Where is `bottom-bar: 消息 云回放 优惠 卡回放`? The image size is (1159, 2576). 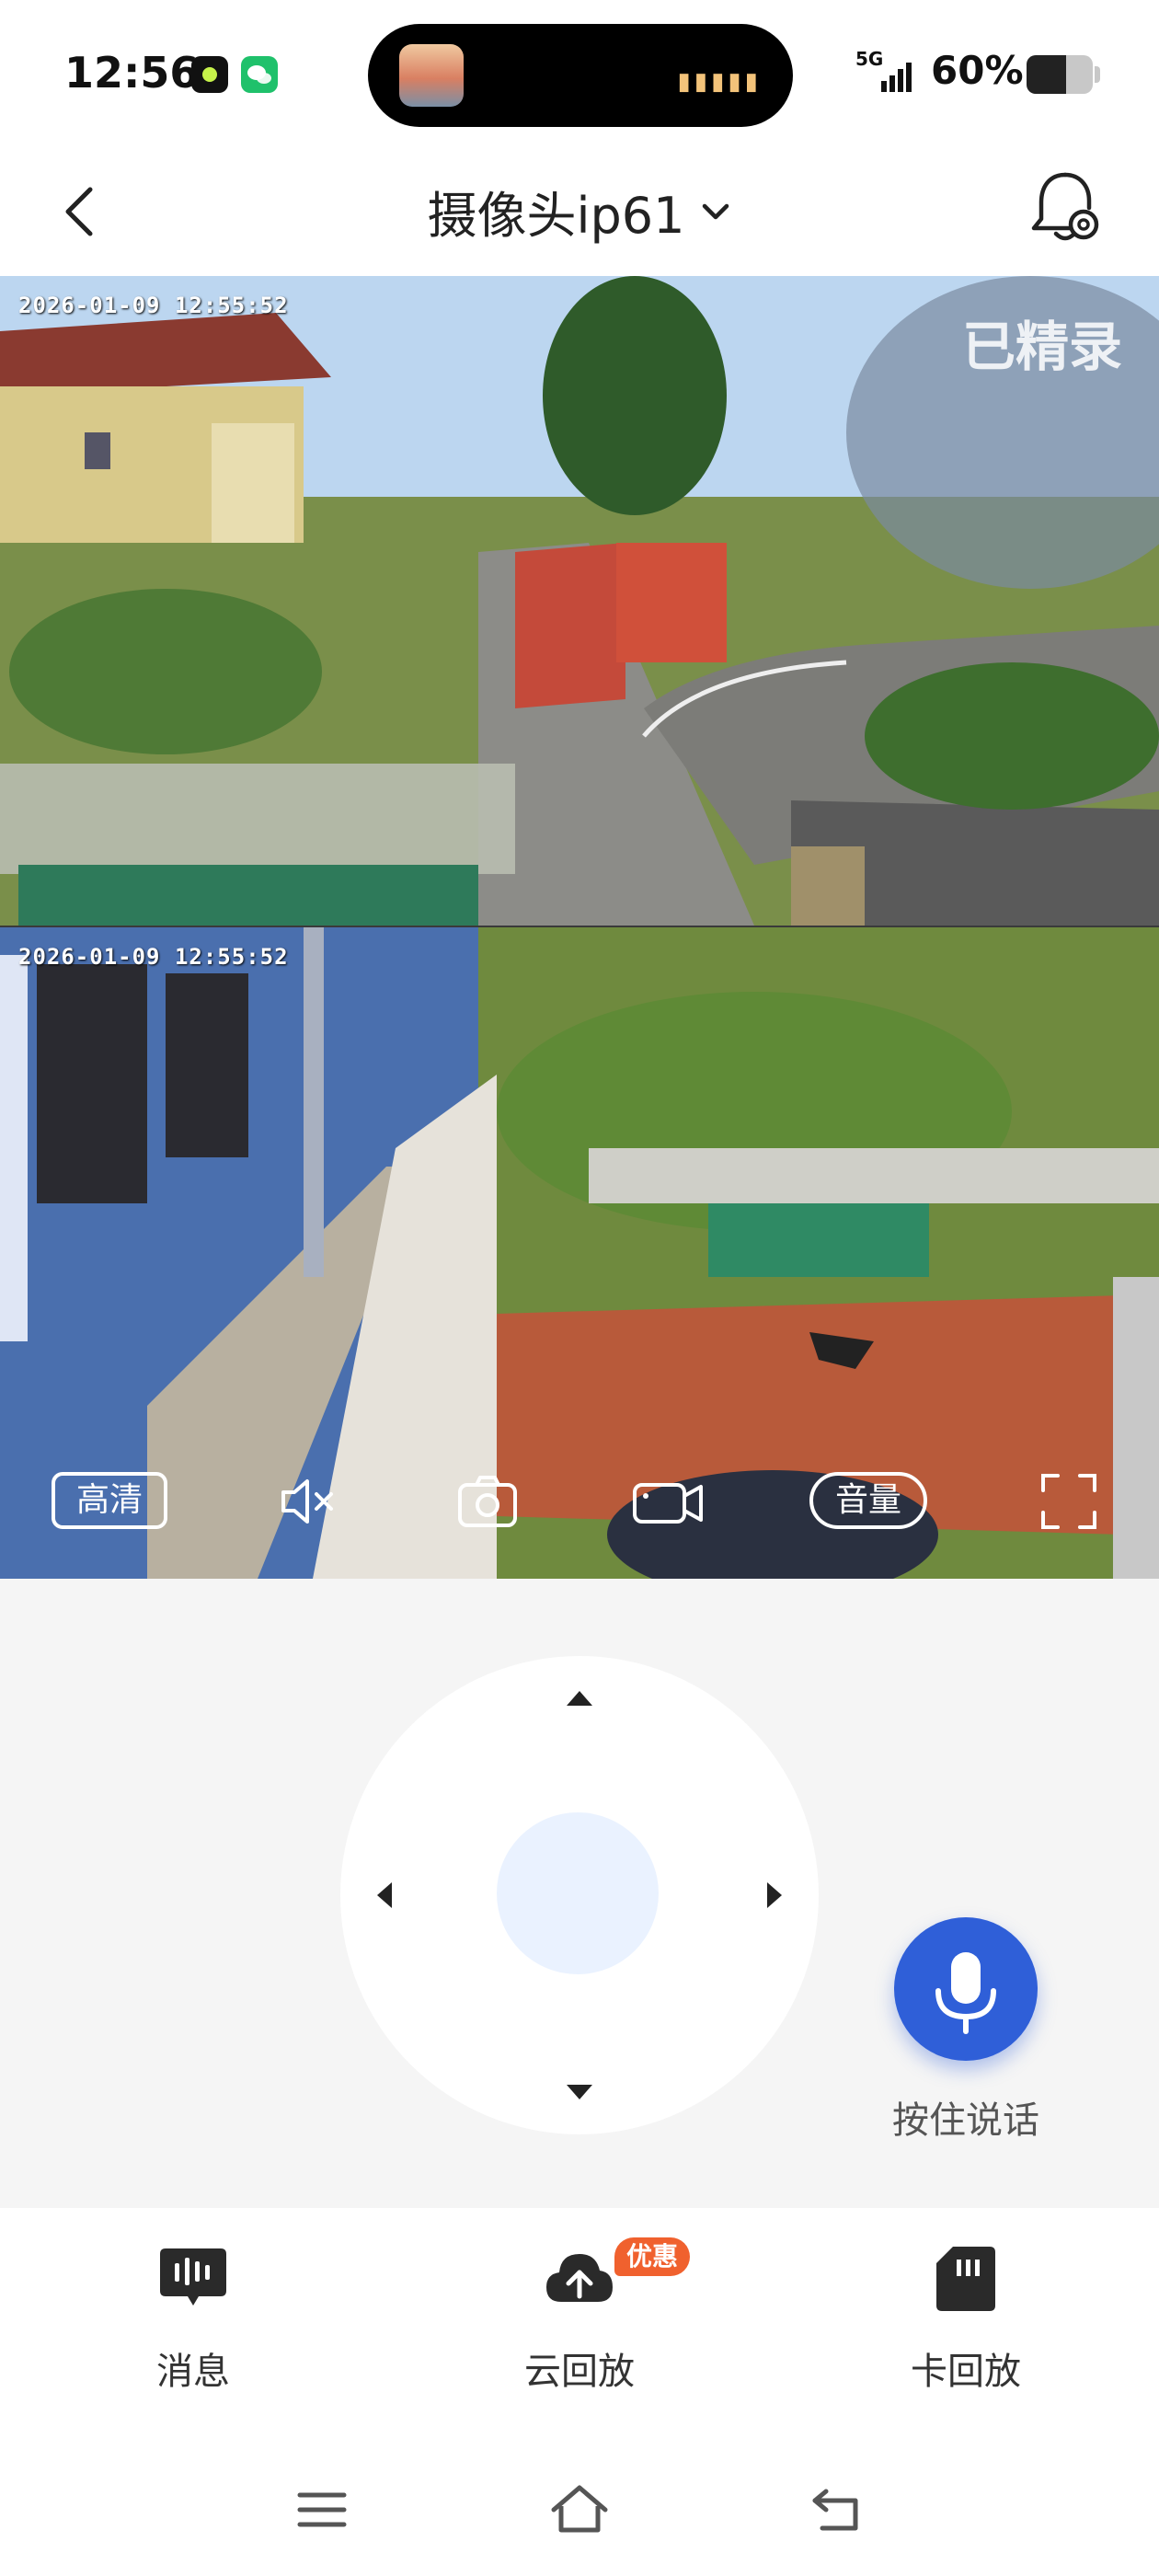 bottom-bar: 消息 云回放 优惠 卡回放 is located at coordinates (579, 2392).